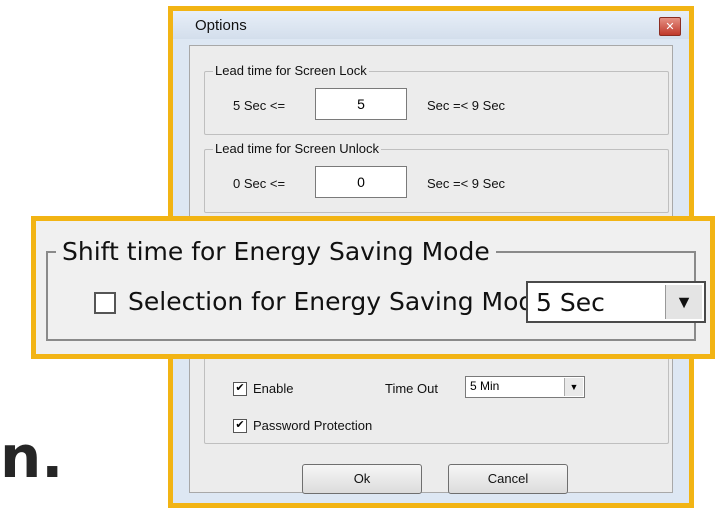  I want to click on background-caption-fragment: n., so click(32, 457).